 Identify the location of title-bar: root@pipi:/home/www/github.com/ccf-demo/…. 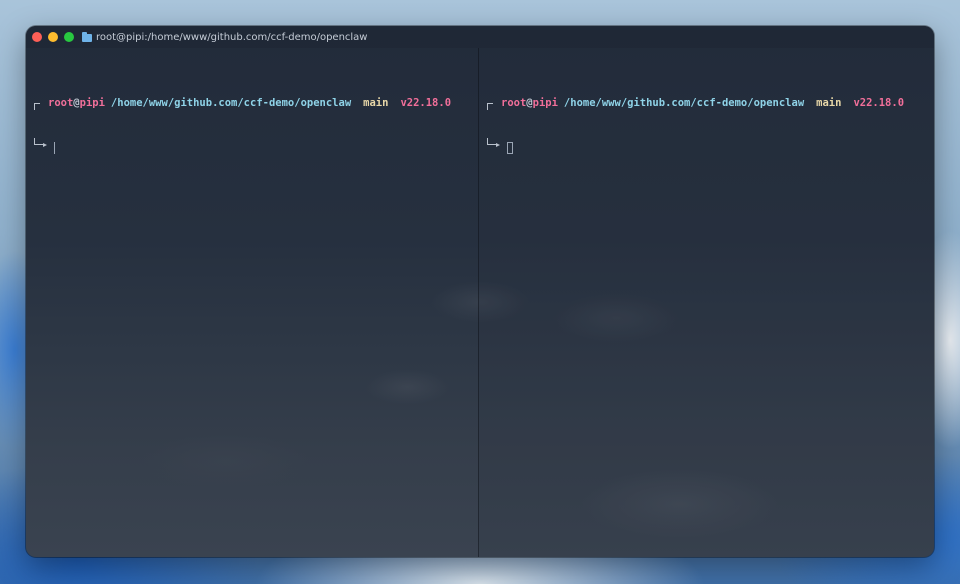
(480, 37).